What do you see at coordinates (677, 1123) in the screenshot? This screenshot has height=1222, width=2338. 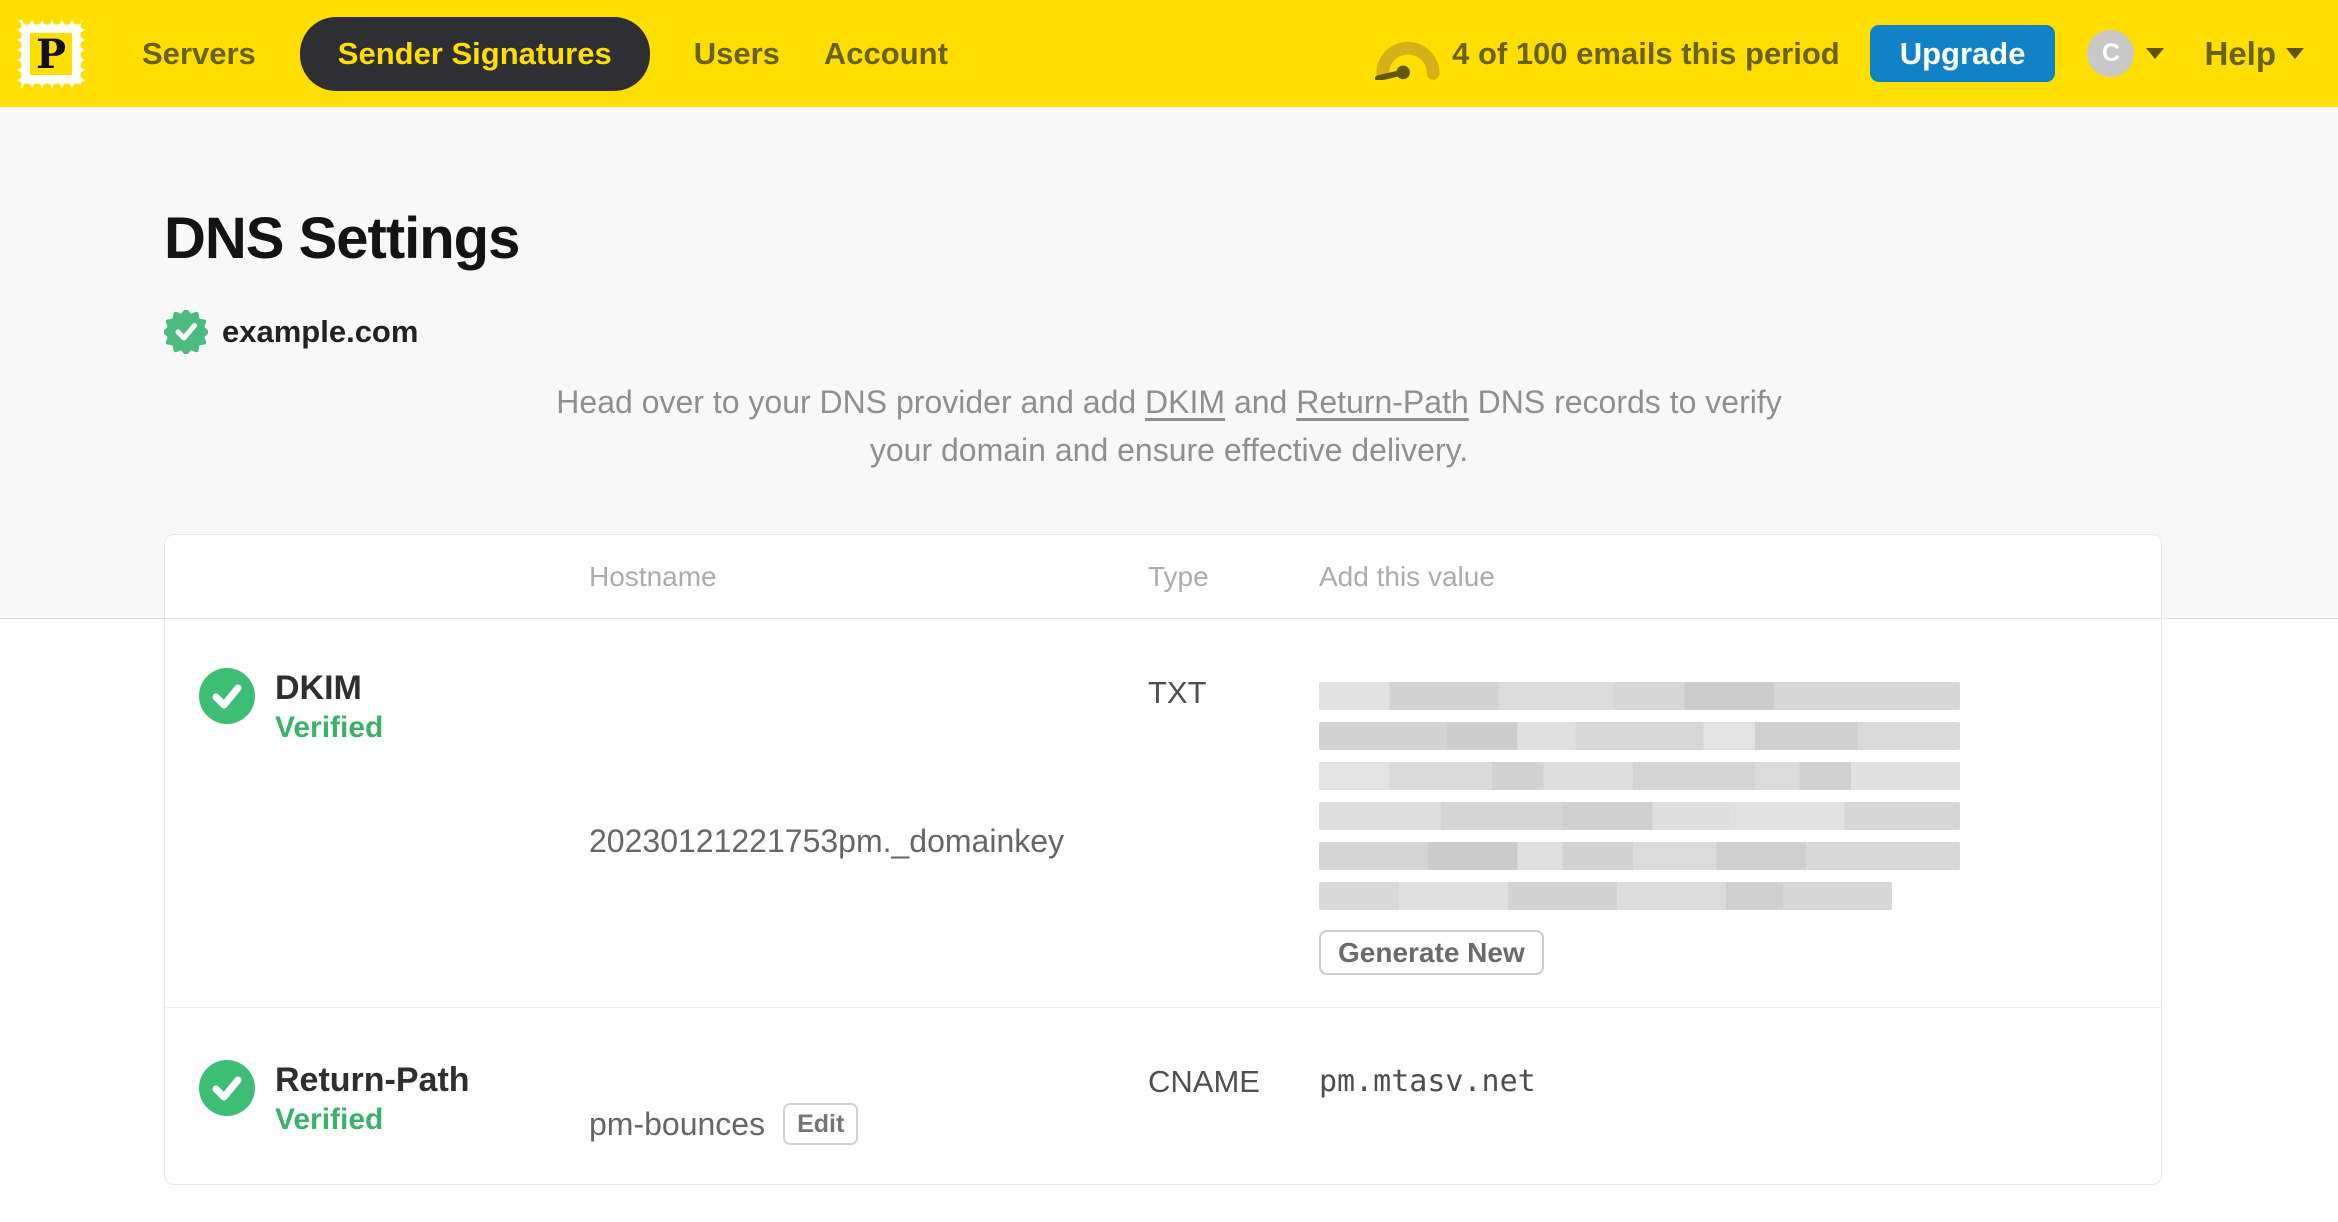 I see `return-path-hostname-value: pm-bounces` at bounding box center [677, 1123].